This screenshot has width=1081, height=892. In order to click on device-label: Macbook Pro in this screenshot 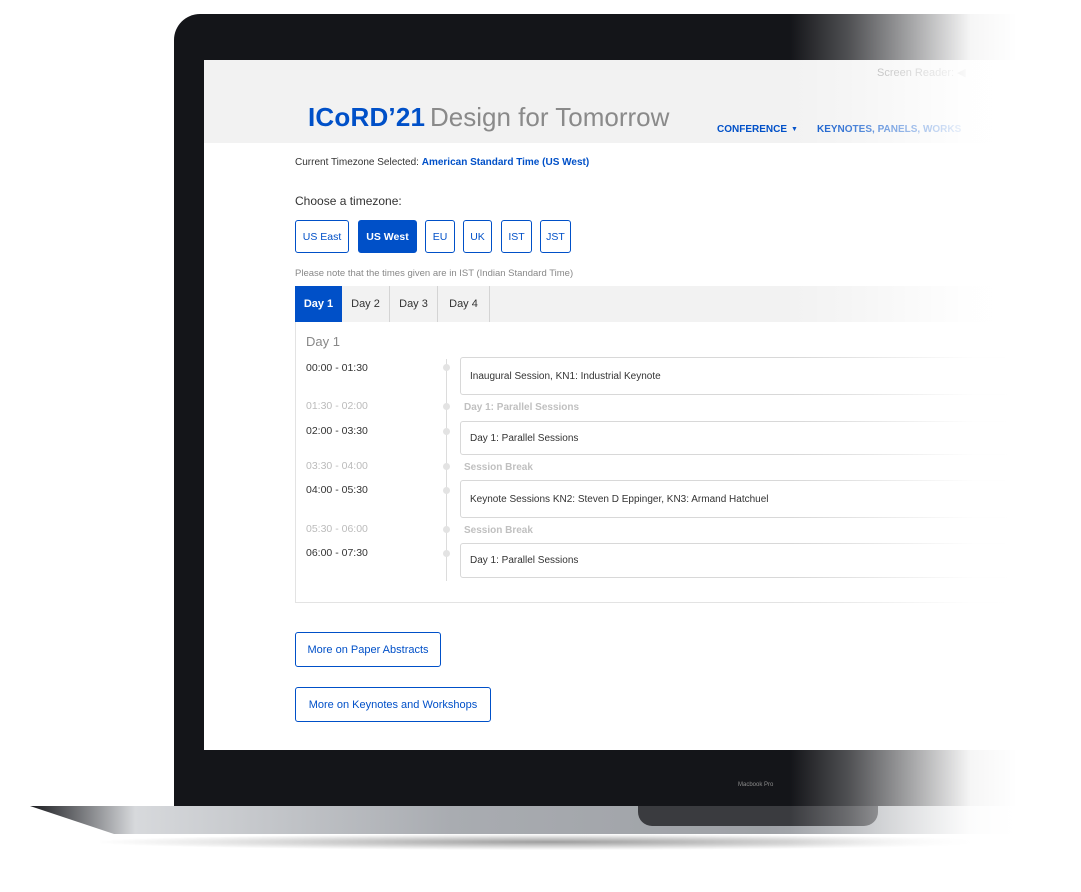, I will do `click(756, 785)`.